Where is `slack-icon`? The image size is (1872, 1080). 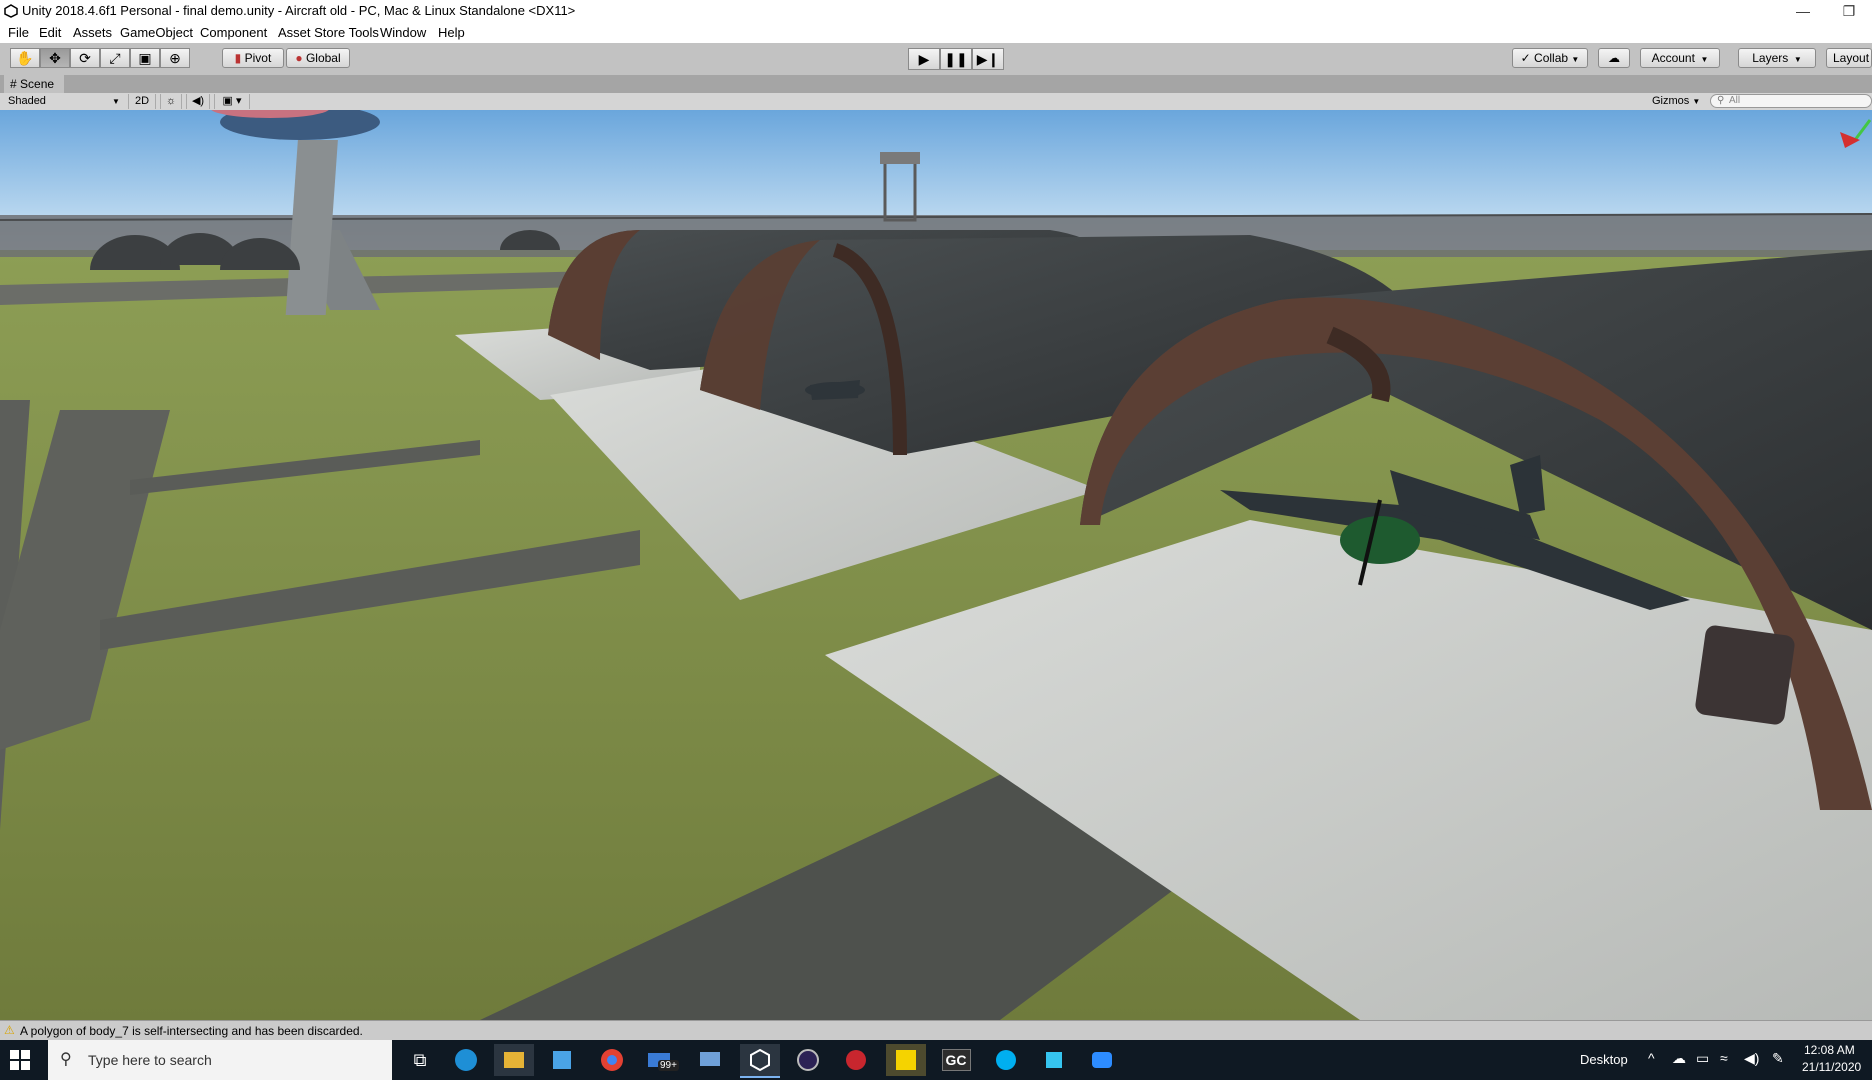 slack-icon is located at coordinates (1054, 1060).